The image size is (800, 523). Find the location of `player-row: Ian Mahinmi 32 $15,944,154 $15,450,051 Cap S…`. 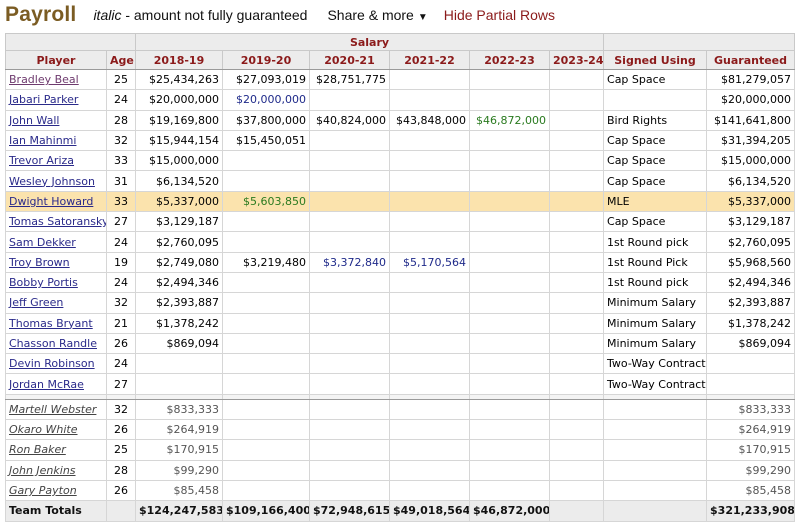

player-row: Ian Mahinmi 32 $15,944,154 $15,450,051 Cap S… is located at coordinates (400, 140).